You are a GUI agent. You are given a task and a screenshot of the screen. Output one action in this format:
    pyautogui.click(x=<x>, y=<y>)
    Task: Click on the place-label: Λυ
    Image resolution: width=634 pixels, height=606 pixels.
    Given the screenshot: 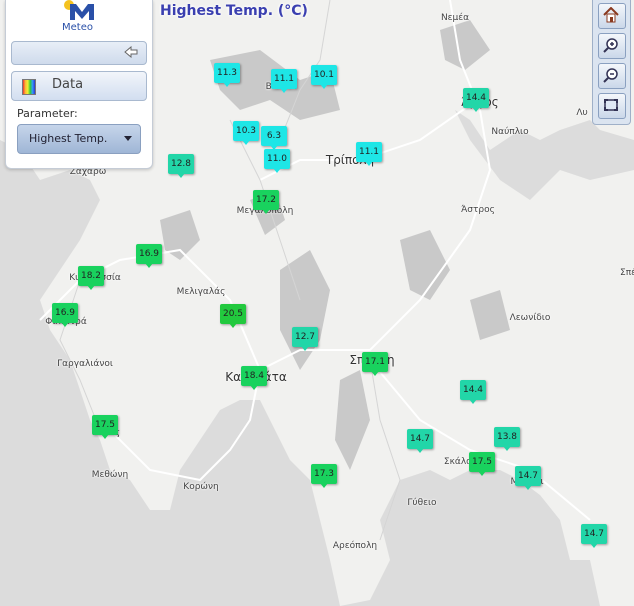 What is the action you would take?
    pyautogui.click(x=582, y=113)
    